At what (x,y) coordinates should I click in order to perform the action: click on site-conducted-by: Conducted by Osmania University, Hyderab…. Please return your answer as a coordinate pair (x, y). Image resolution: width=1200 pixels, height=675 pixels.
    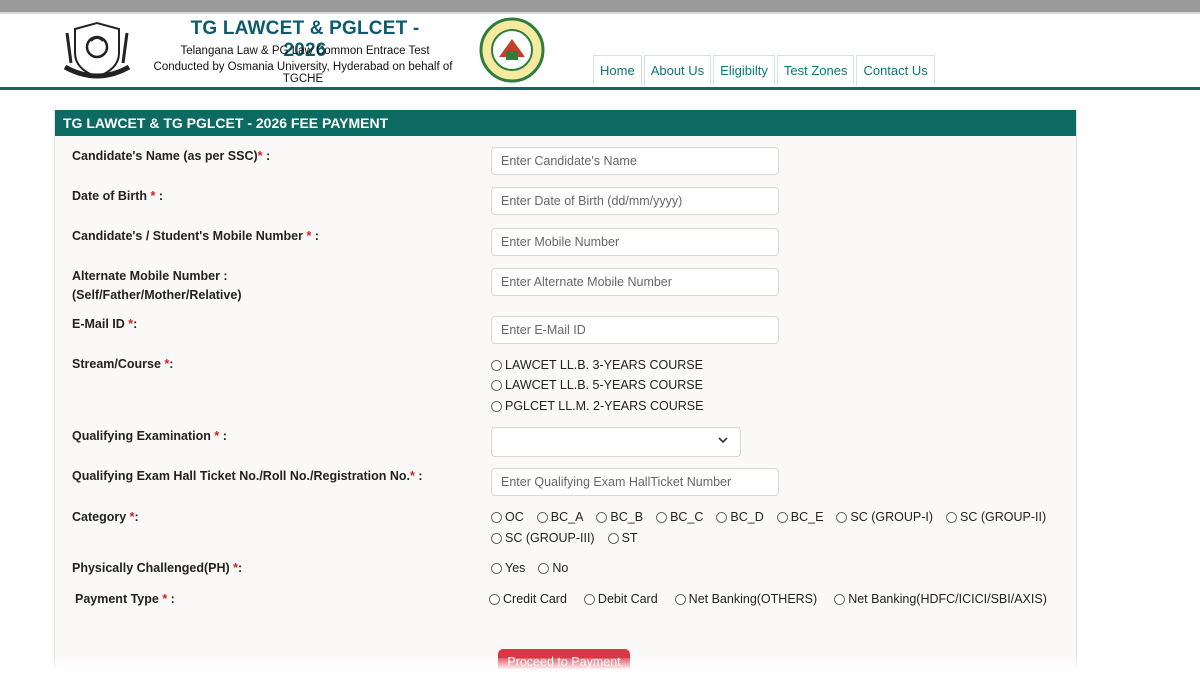
    Looking at the image, I should click on (303, 73).